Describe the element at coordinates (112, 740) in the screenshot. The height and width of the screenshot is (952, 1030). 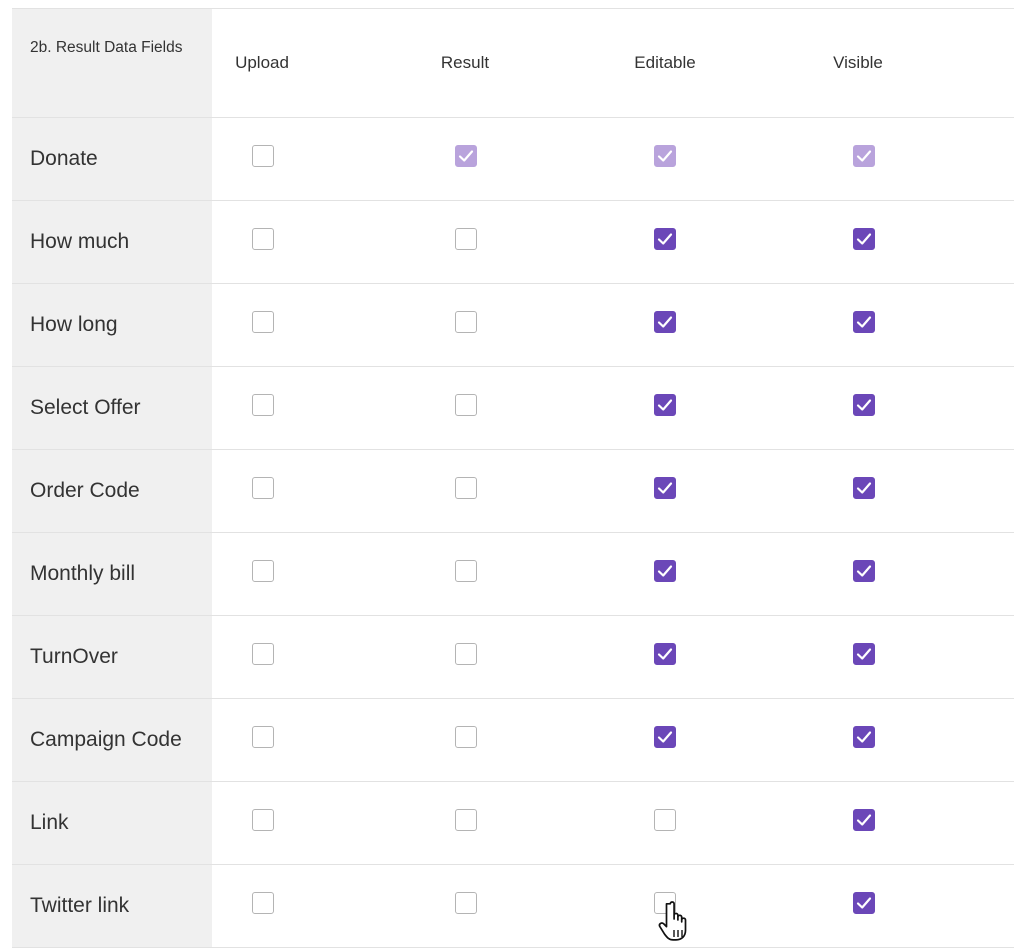
I see `field-label: Campaign Code` at that location.